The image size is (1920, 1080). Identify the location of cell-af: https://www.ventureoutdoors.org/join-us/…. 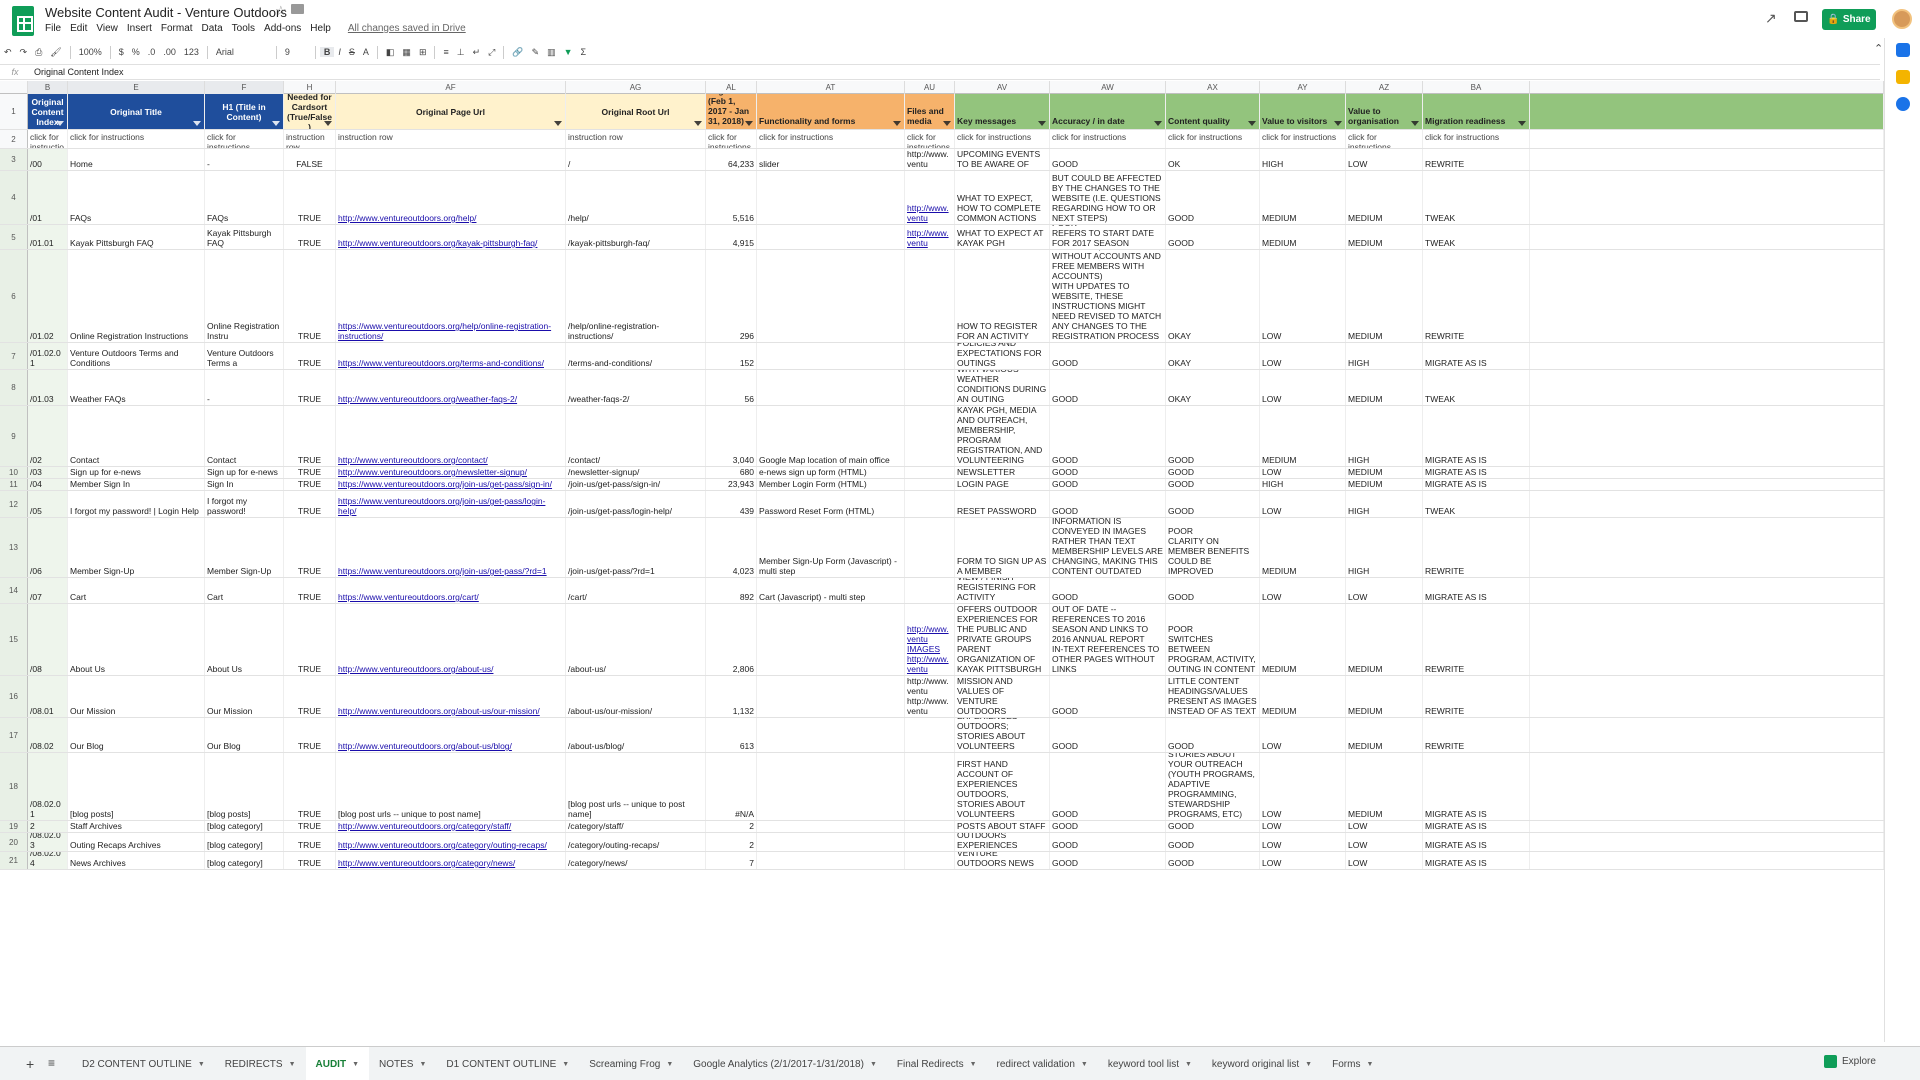
(451, 504).